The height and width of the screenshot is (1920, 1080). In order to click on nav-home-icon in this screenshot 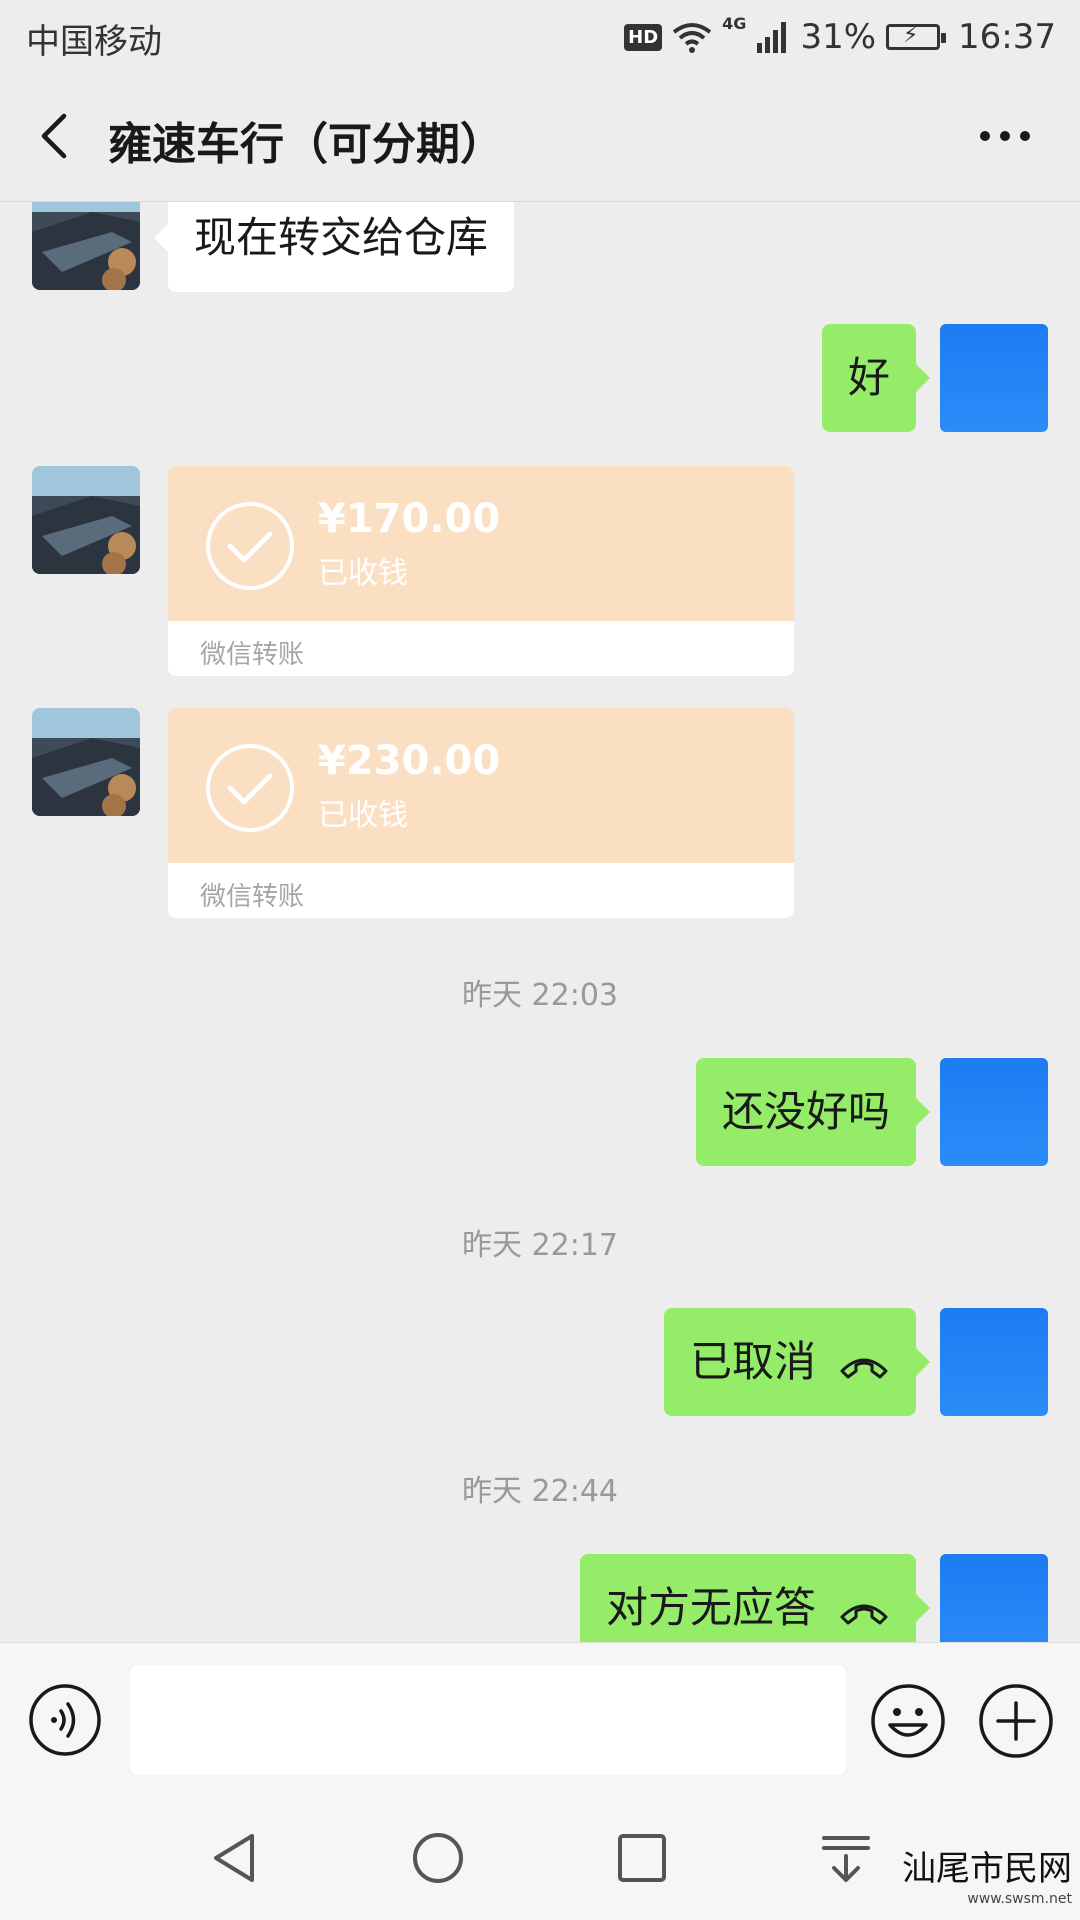, I will do `click(438, 1858)`.